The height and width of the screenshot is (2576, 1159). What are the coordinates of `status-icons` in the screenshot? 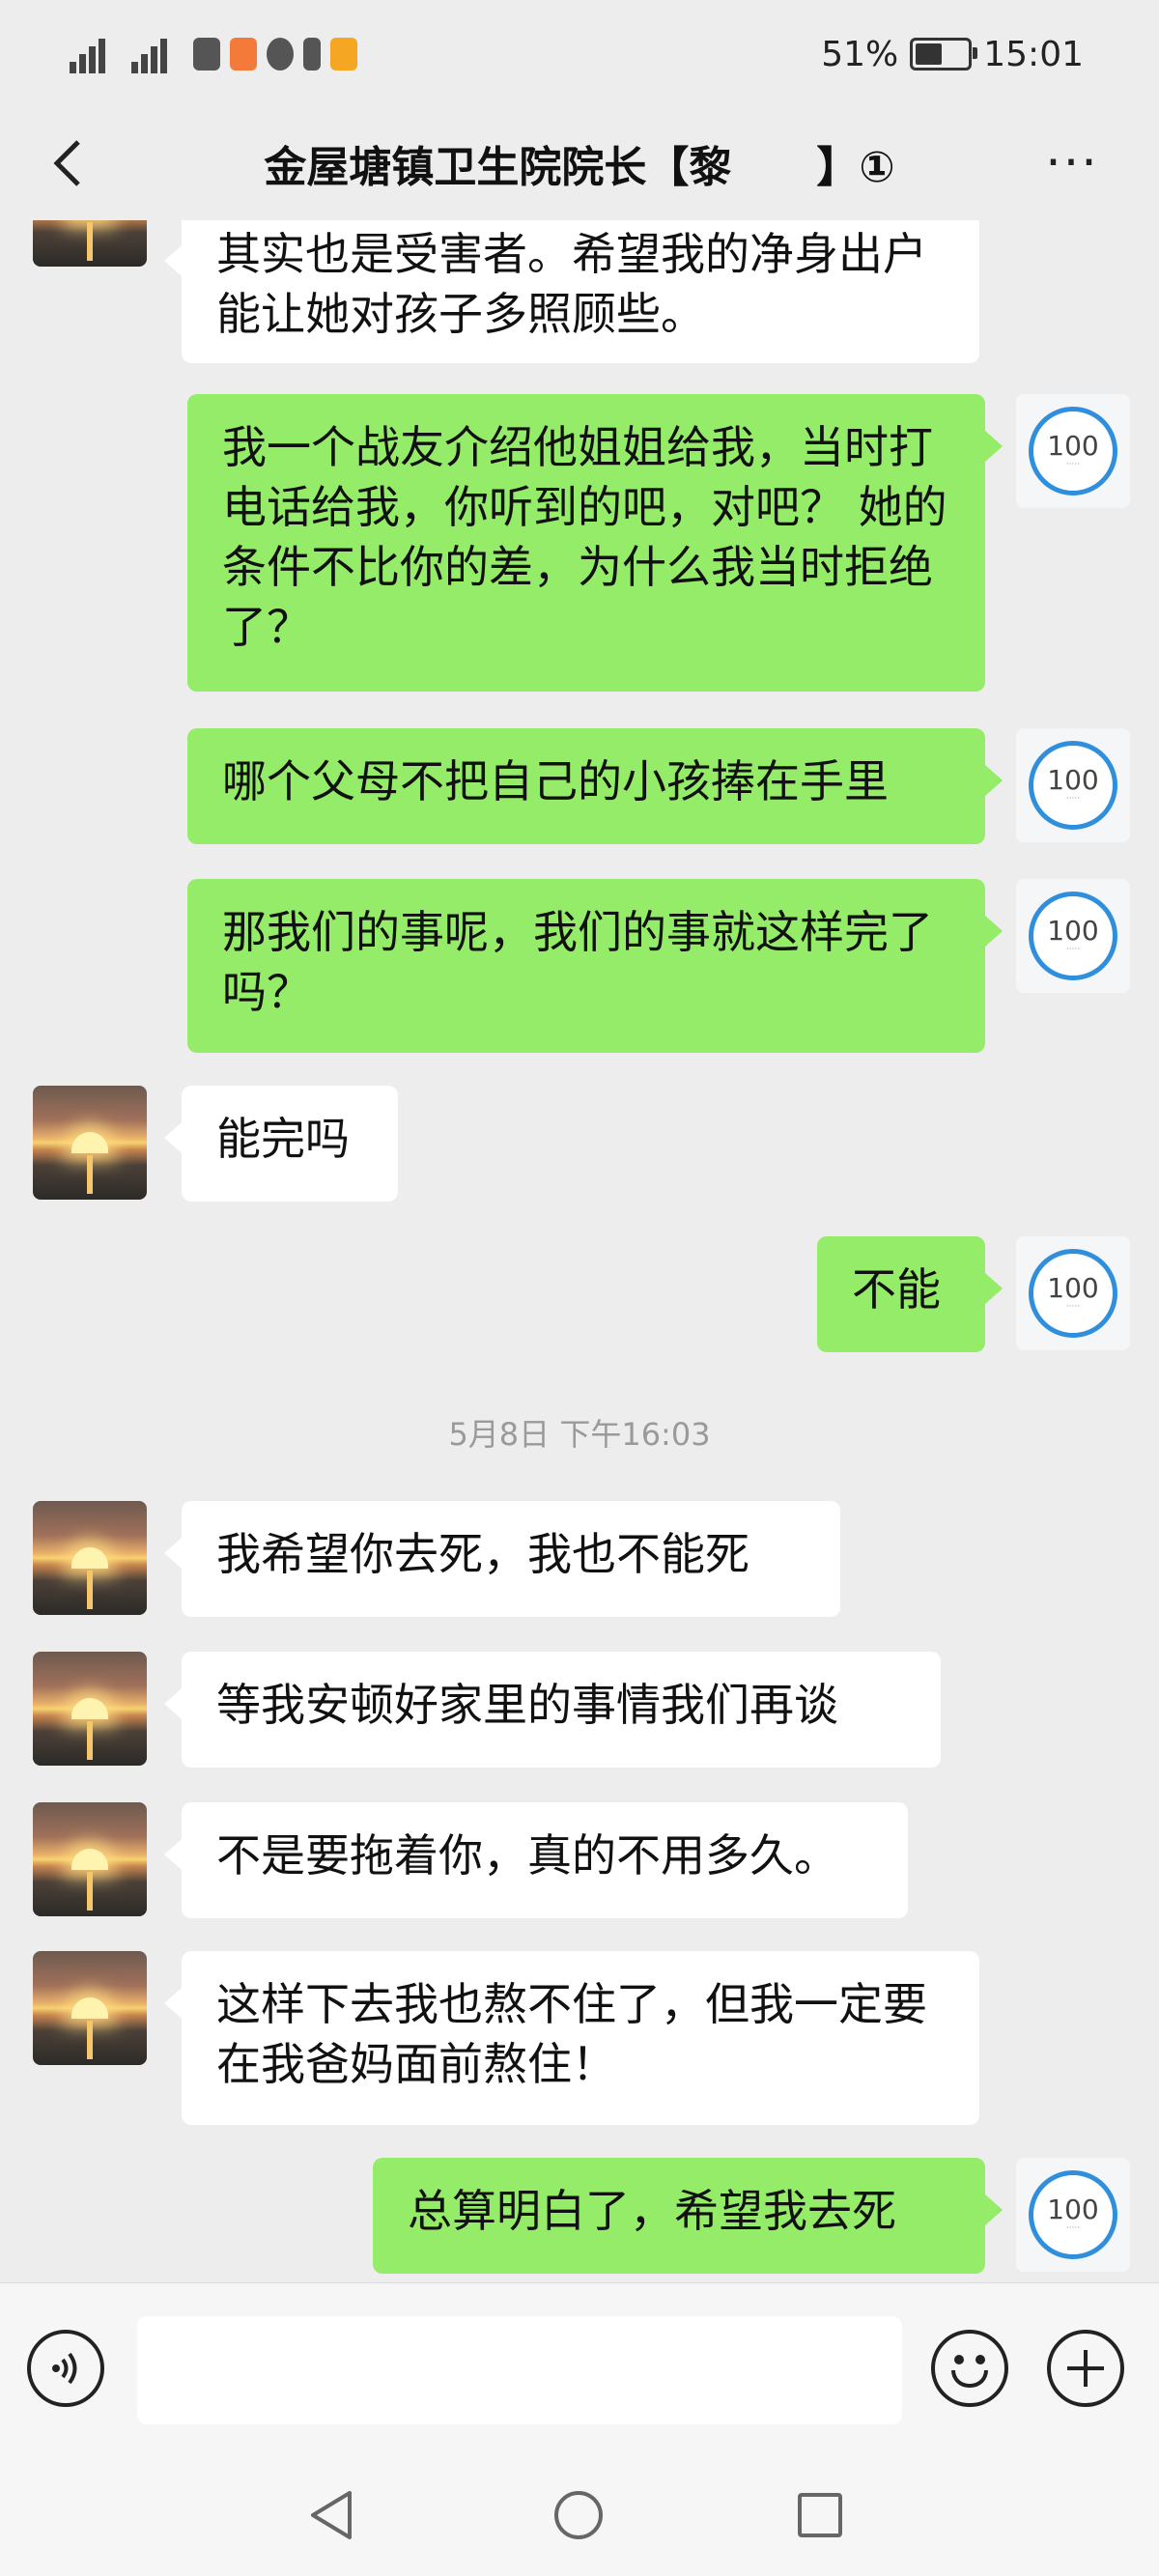 It's located at (213, 54).